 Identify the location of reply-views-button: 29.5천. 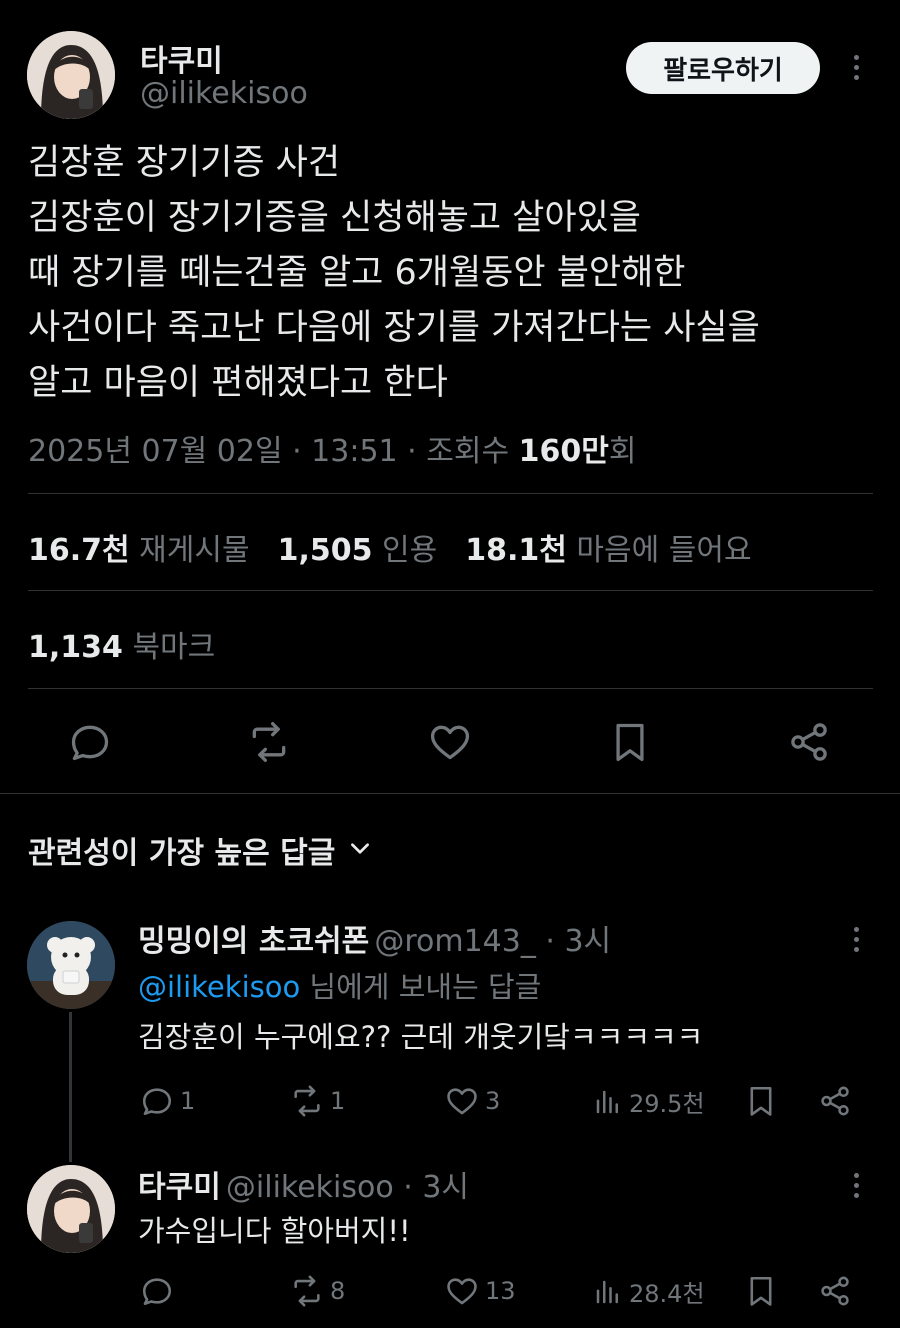
(649, 1101).